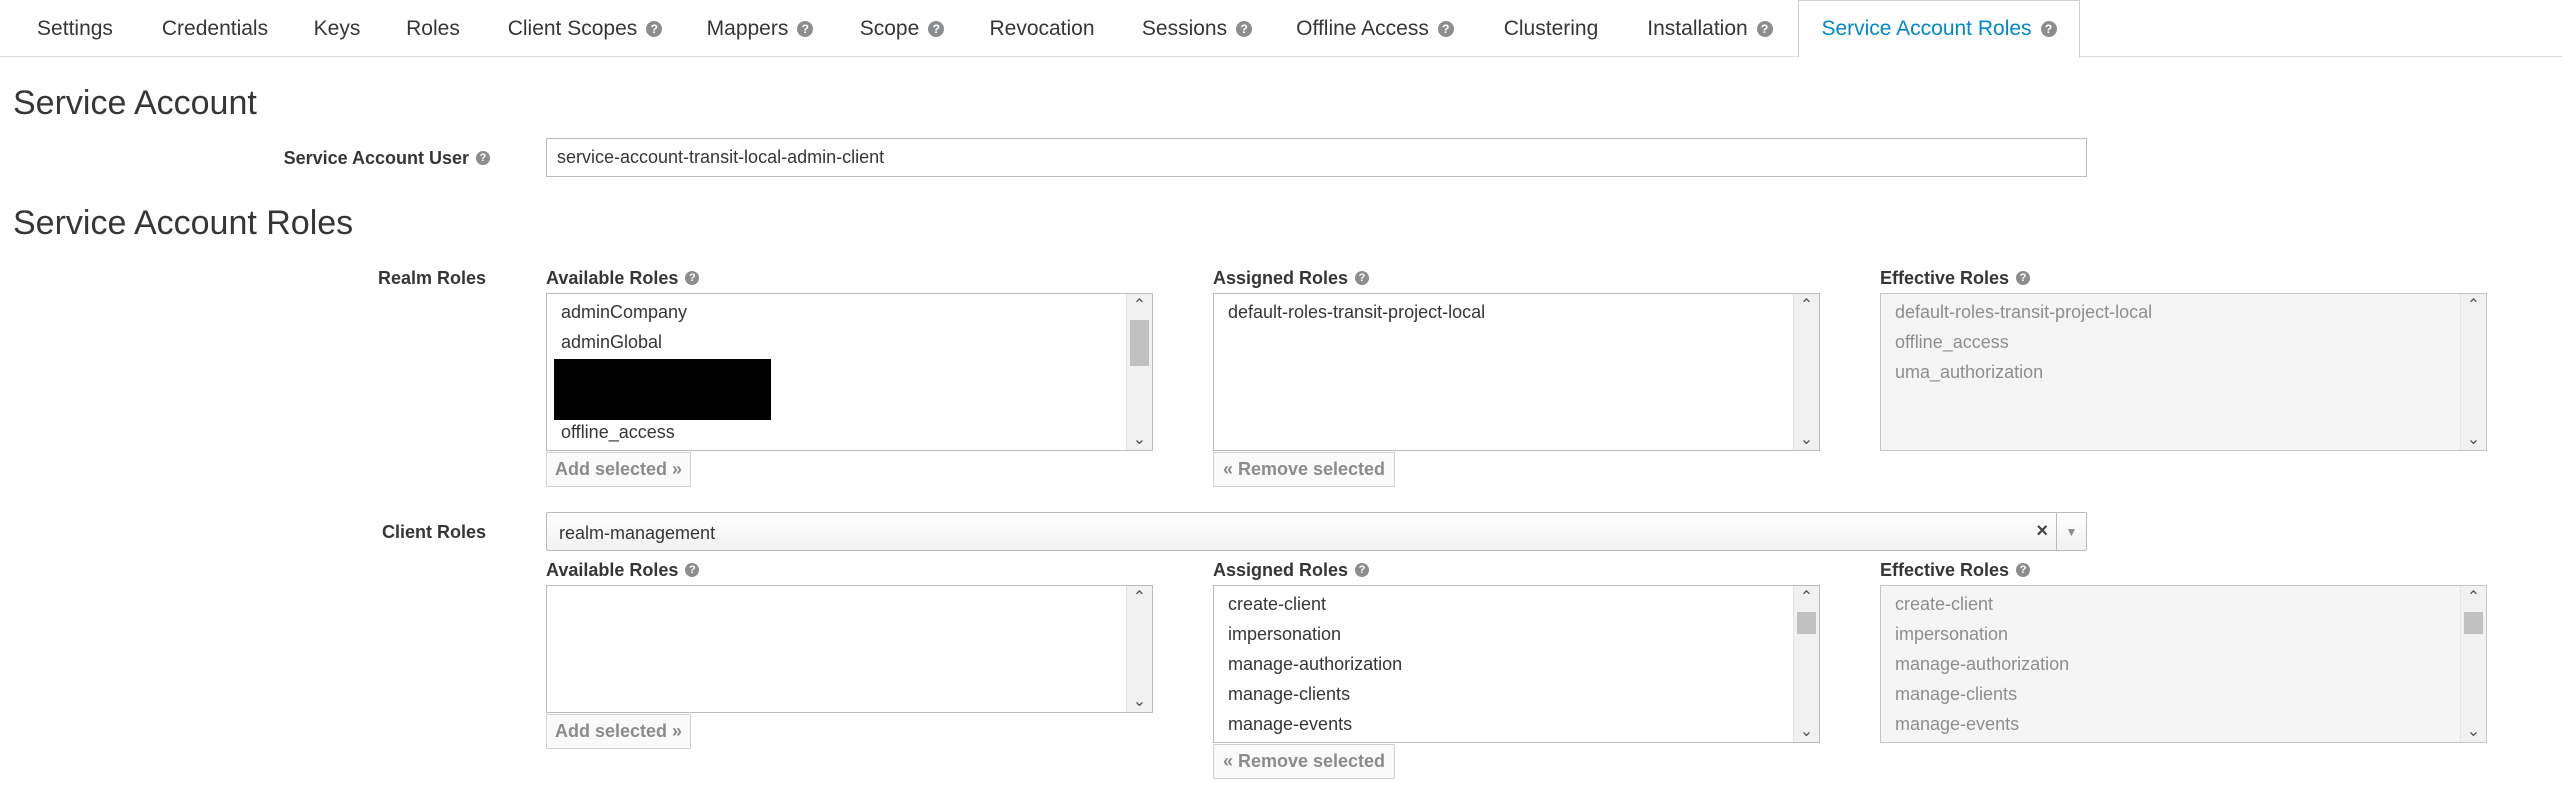 This screenshot has width=2562, height=804. I want to click on realm-remove-selected-button: « Remove selected, so click(1304, 469).